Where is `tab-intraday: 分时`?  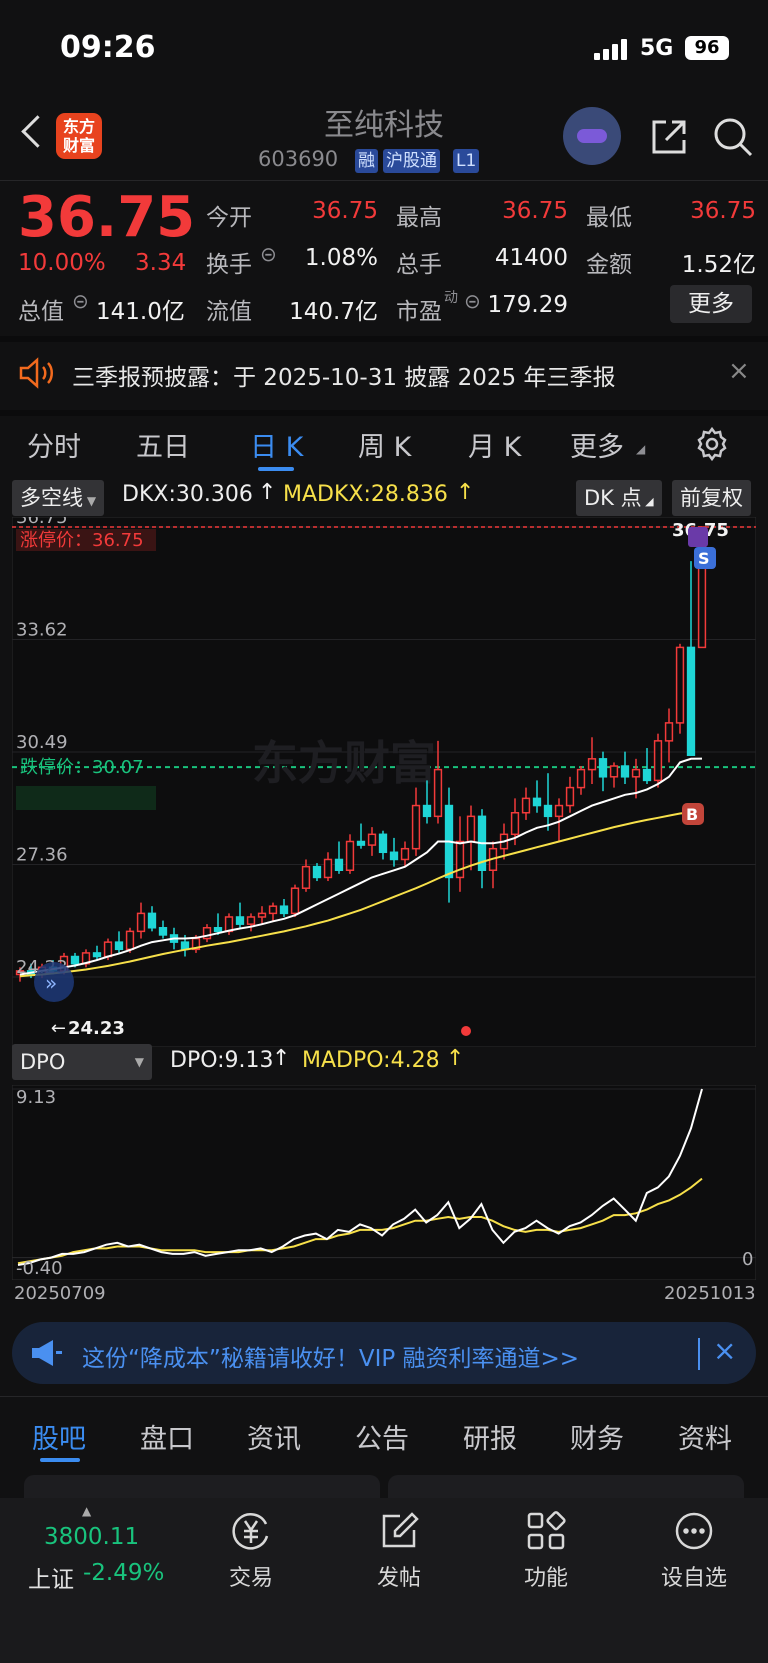
tab-intraday: 分时 is located at coordinates (54, 444).